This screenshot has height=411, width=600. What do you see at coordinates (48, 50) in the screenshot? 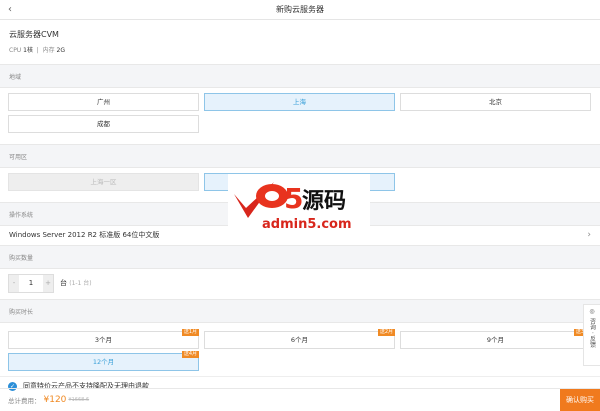
I see `mem-label: 内存` at bounding box center [48, 50].